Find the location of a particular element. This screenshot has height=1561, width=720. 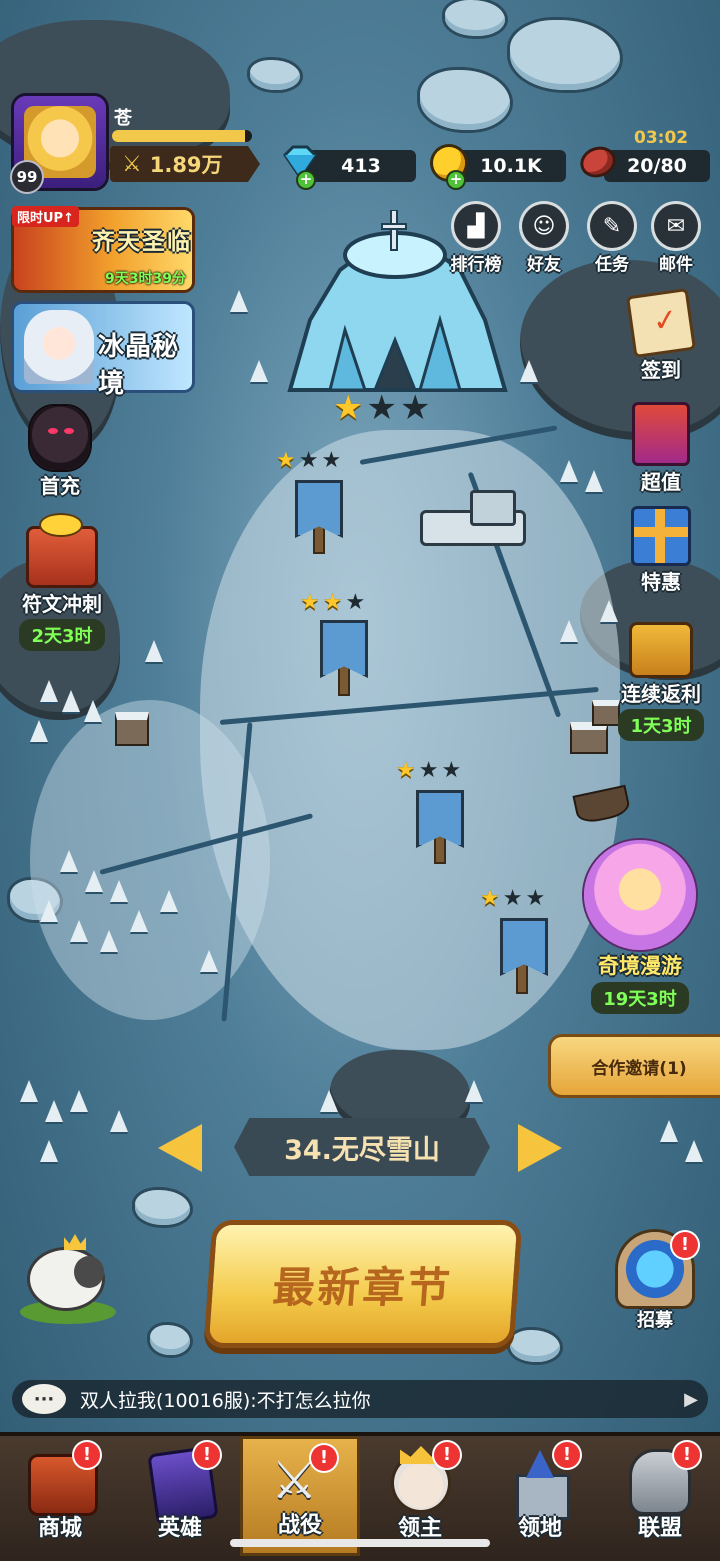

chat-message: 双人拉我(10016服):不打怎么拉你 is located at coordinates (225, 1400).